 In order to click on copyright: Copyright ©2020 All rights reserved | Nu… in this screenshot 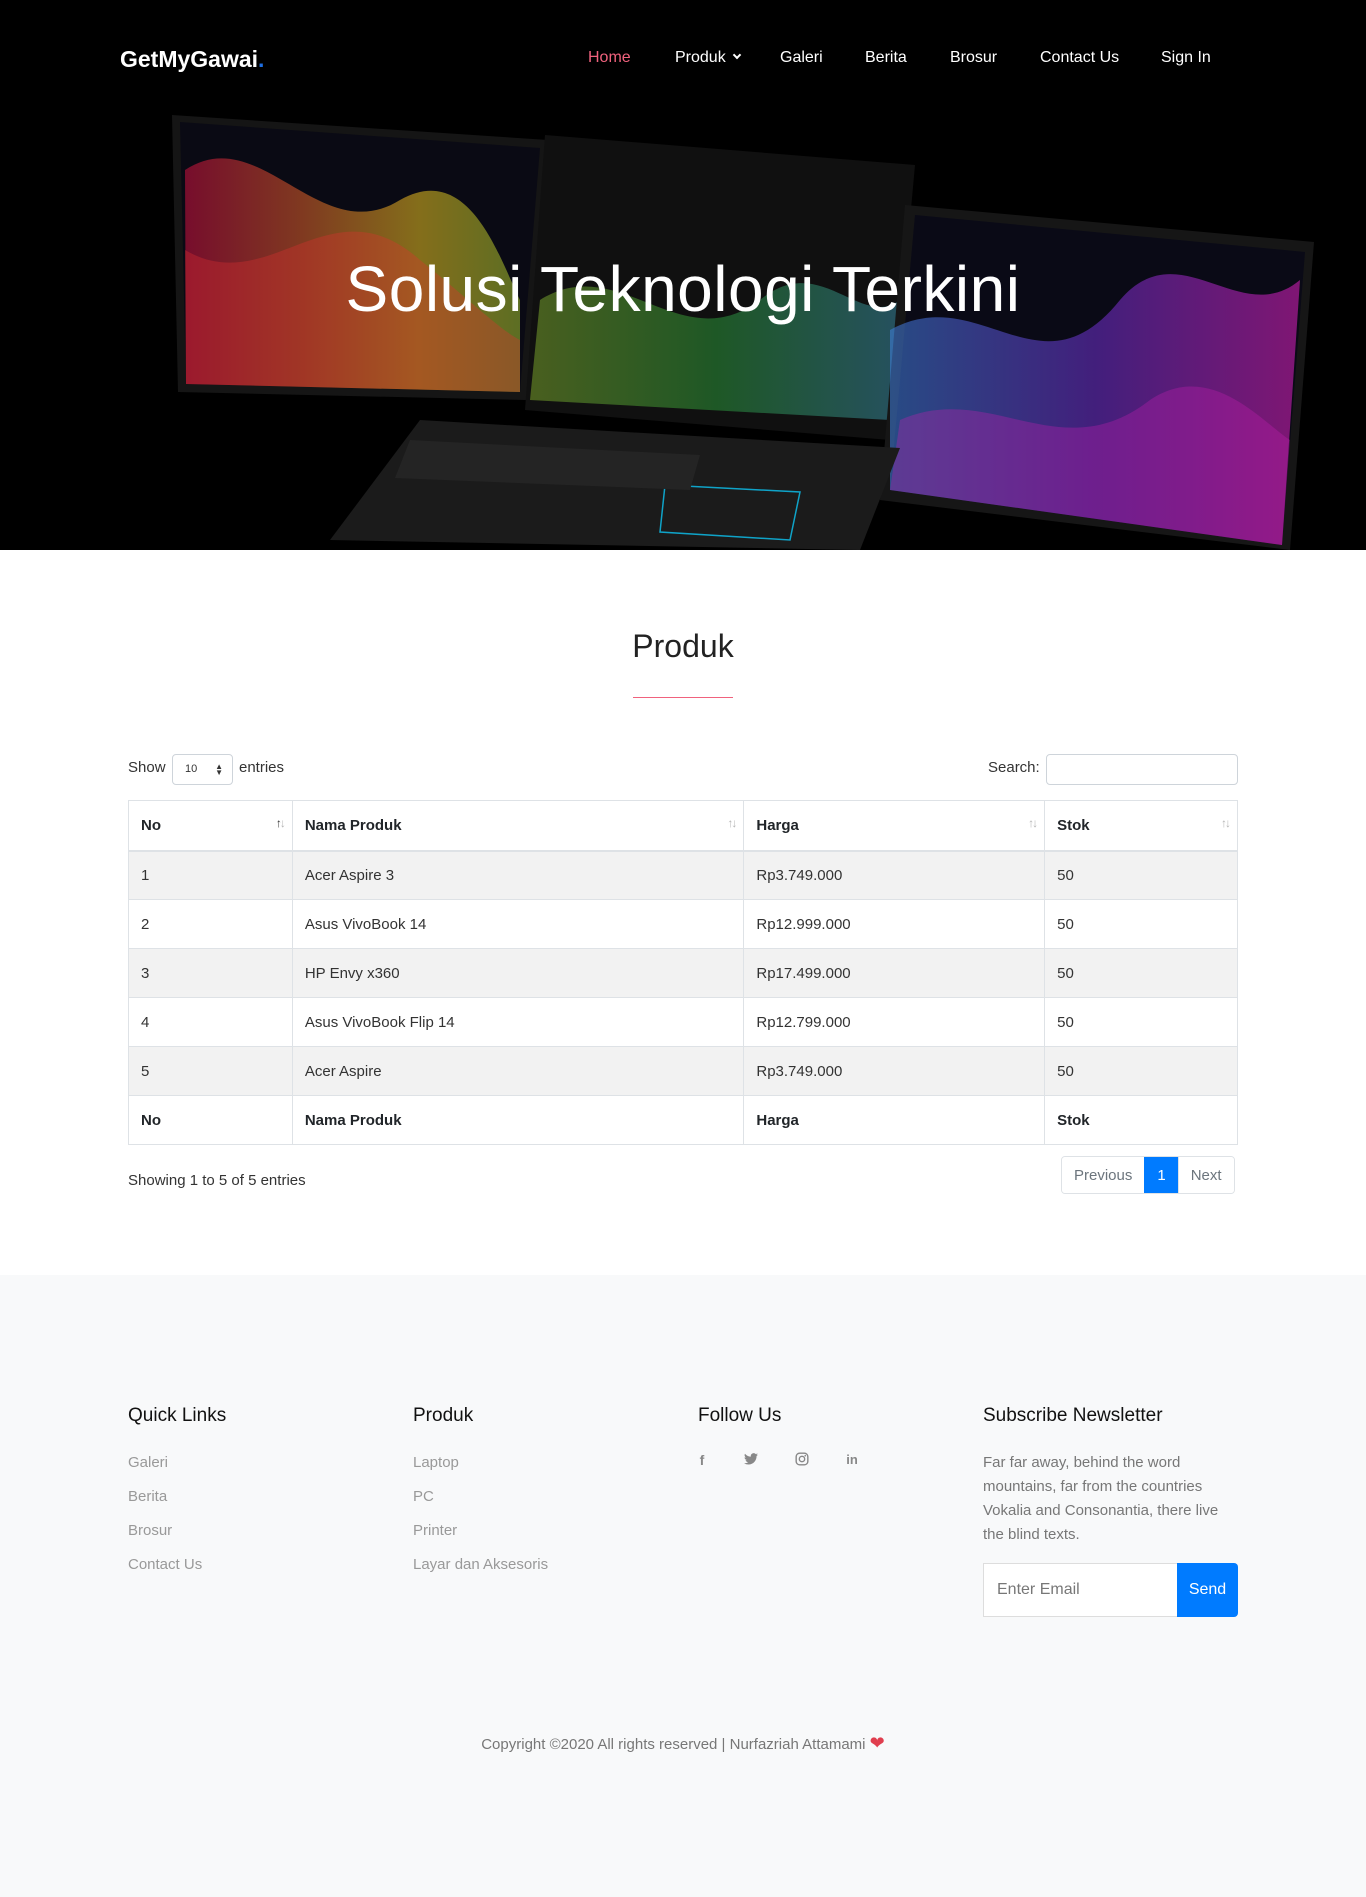, I will do `click(683, 1743)`.